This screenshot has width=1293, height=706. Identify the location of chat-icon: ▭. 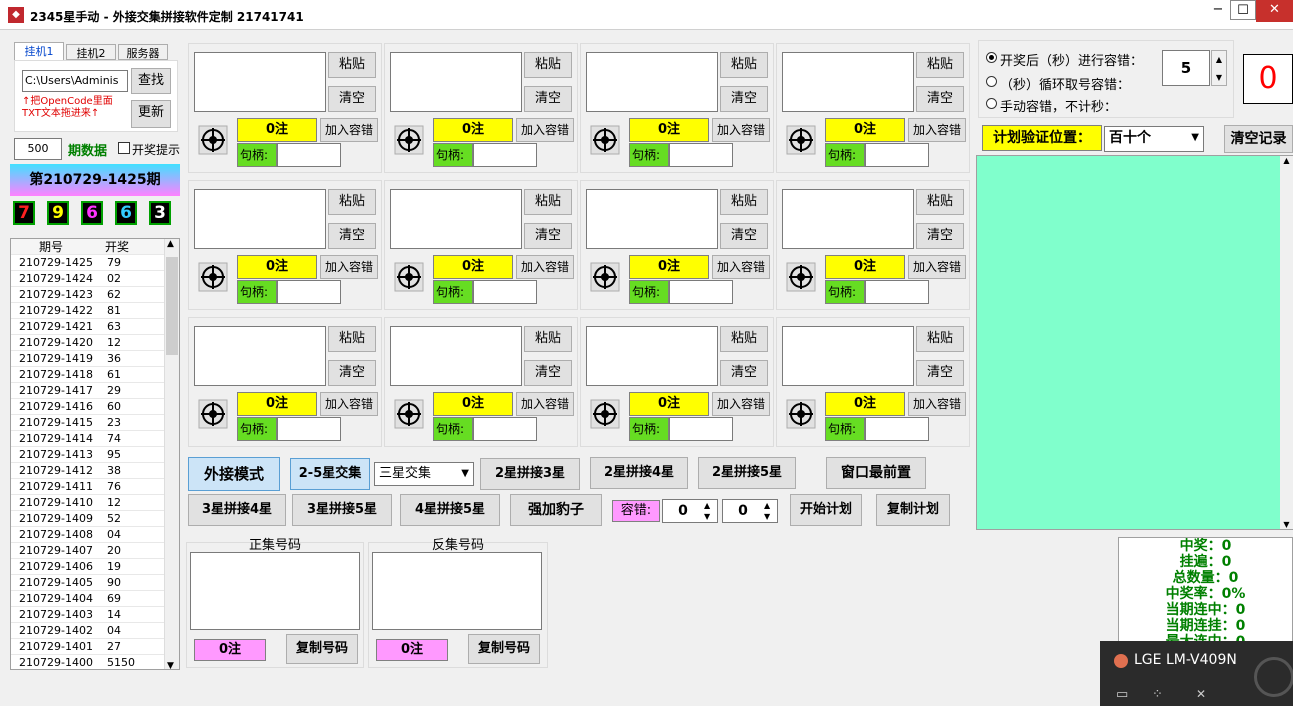
(1122, 694).